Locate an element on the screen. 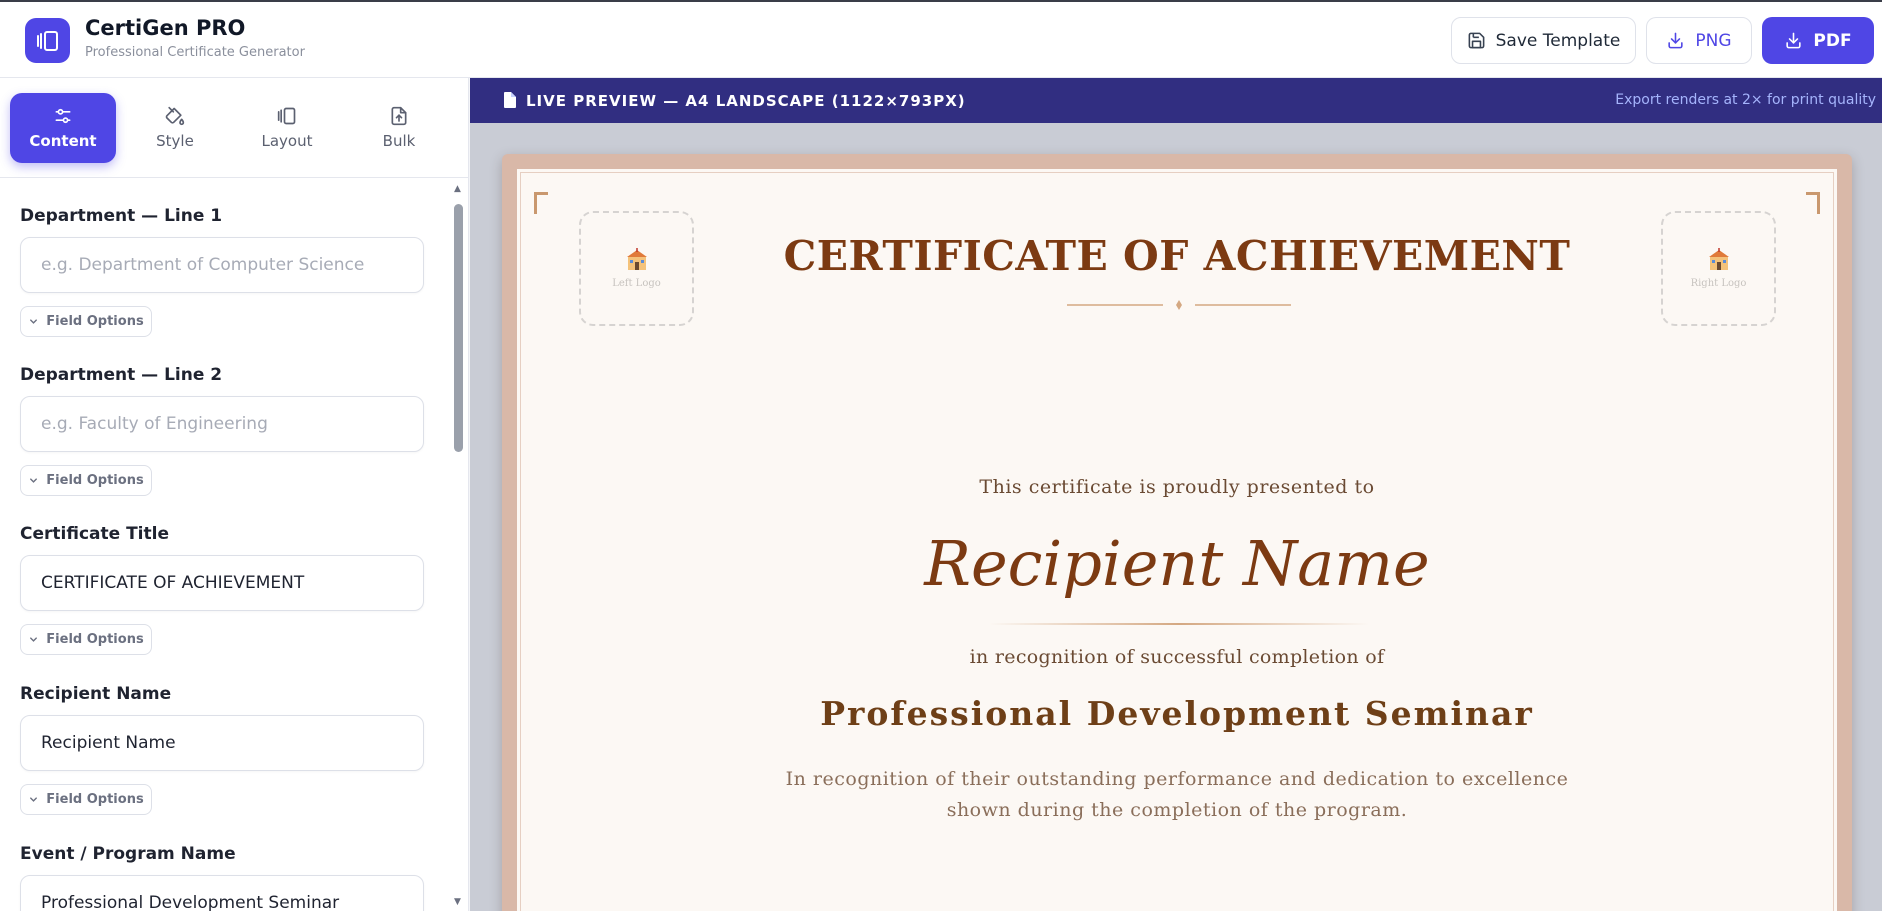 This screenshot has width=1882, height=911. scroll-down-arrow: ▼ is located at coordinates (457, 902).